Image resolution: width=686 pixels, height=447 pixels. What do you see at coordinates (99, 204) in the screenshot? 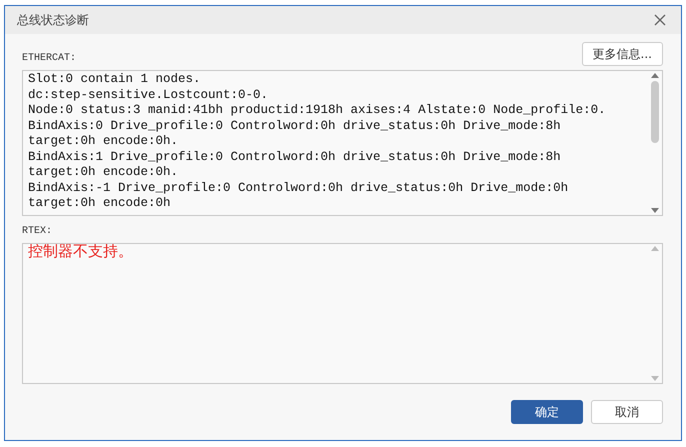
I see `log-line: target:0h encode:0h` at bounding box center [99, 204].